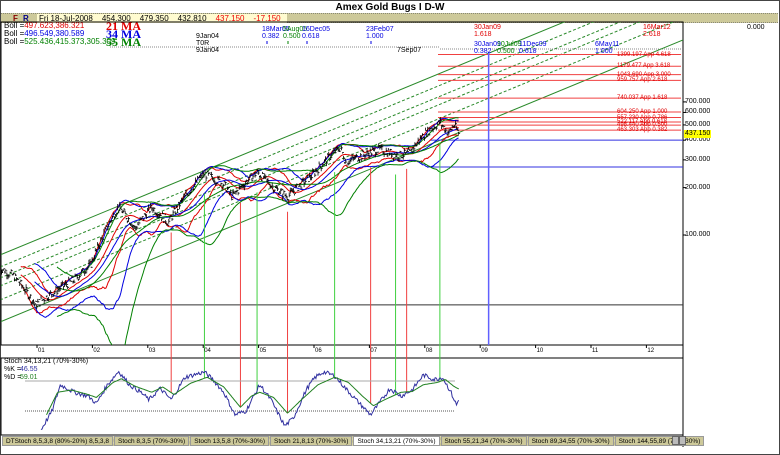 This screenshot has height=455, width=780. What do you see at coordinates (644, 54) in the screenshot?
I see `fib-price-label: 1399.197 App 4.618` at bounding box center [644, 54].